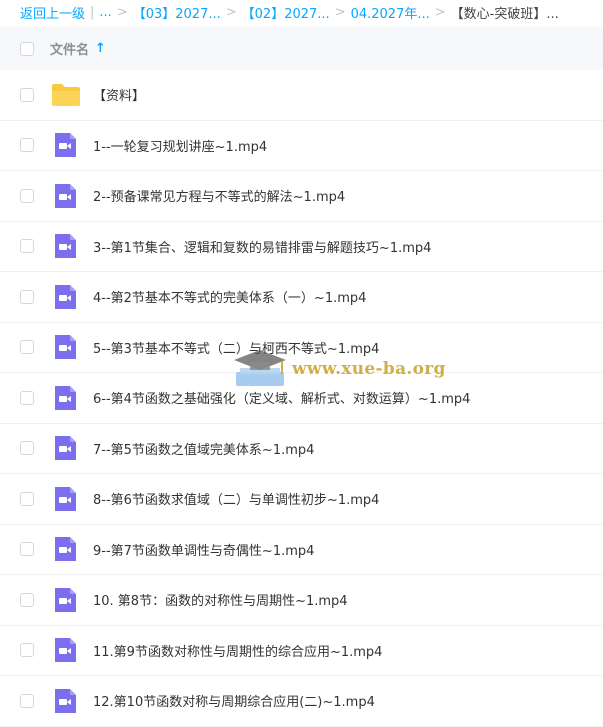 The width and height of the screenshot is (603, 727). What do you see at coordinates (301, 48) in the screenshot?
I see `file-list-header: 文件名 ↑` at bounding box center [301, 48].